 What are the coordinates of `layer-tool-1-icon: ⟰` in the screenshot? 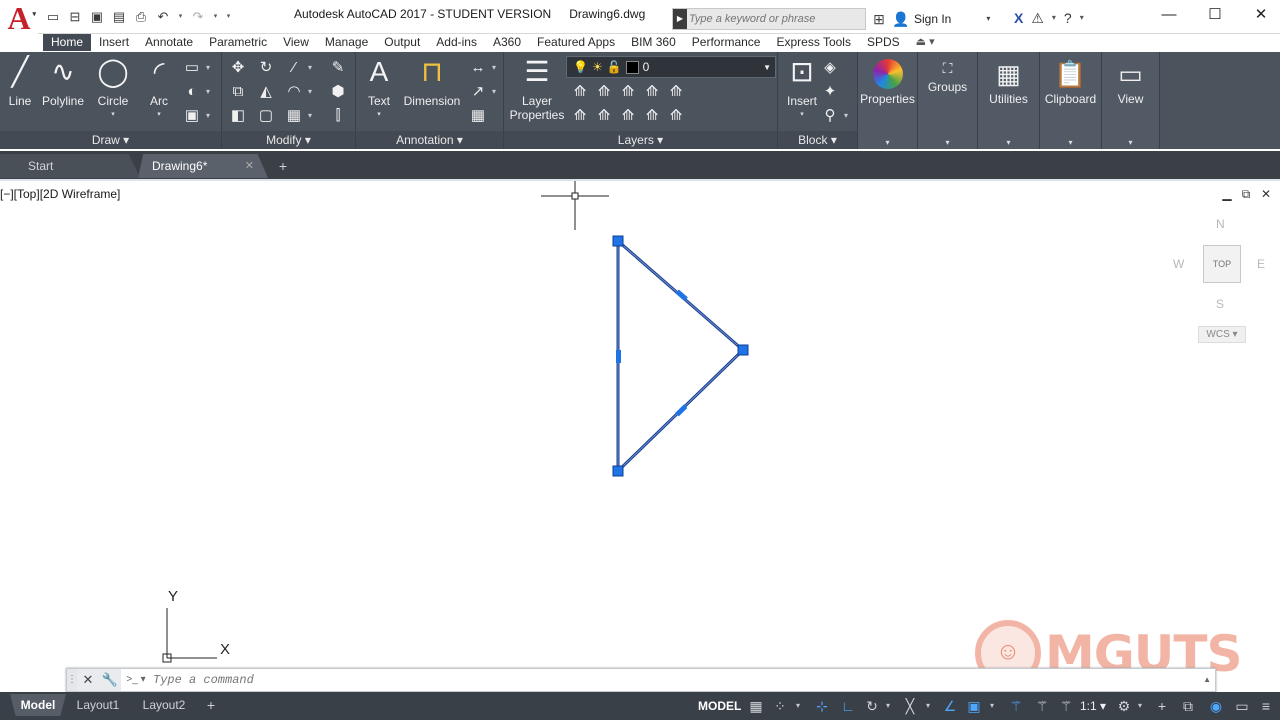 It's located at (580, 92).